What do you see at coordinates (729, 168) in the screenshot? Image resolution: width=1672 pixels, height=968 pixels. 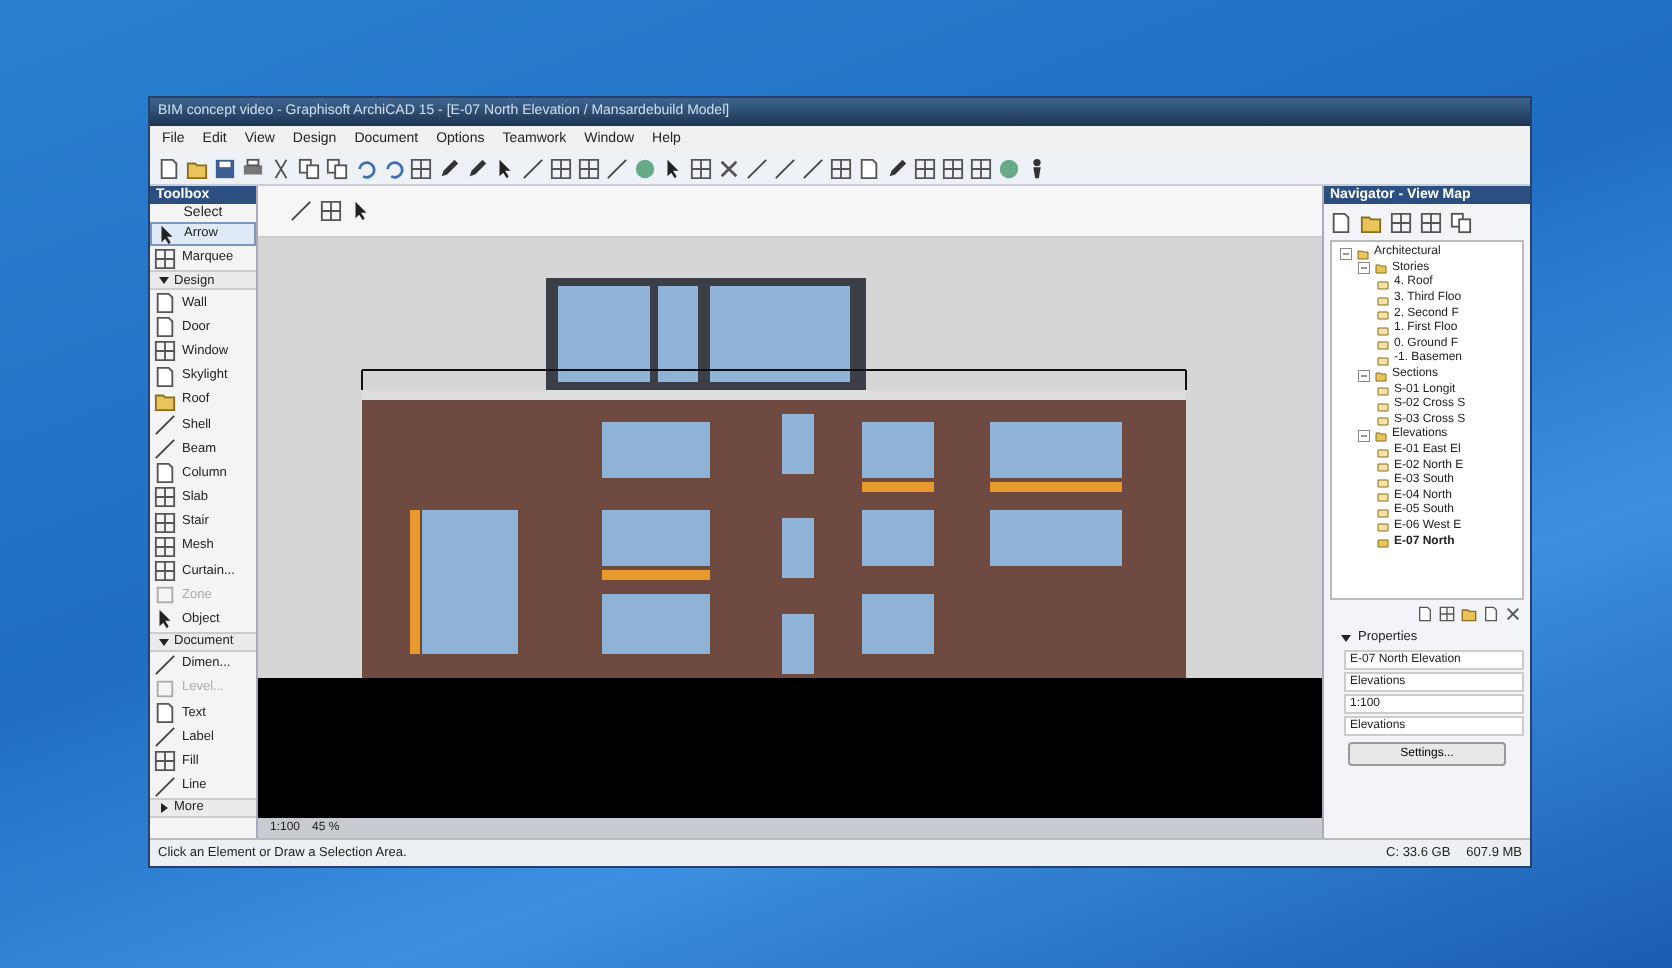 I see `close-icon` at bounding box center [729, 168].